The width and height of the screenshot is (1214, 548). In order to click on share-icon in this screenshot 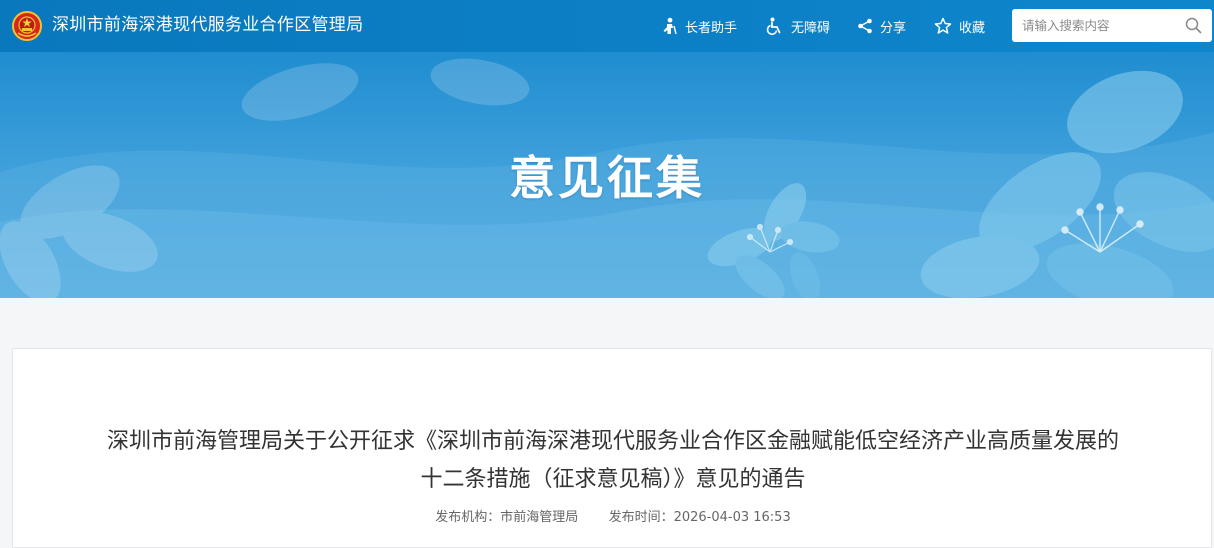, I will do `click(865, 26)`.